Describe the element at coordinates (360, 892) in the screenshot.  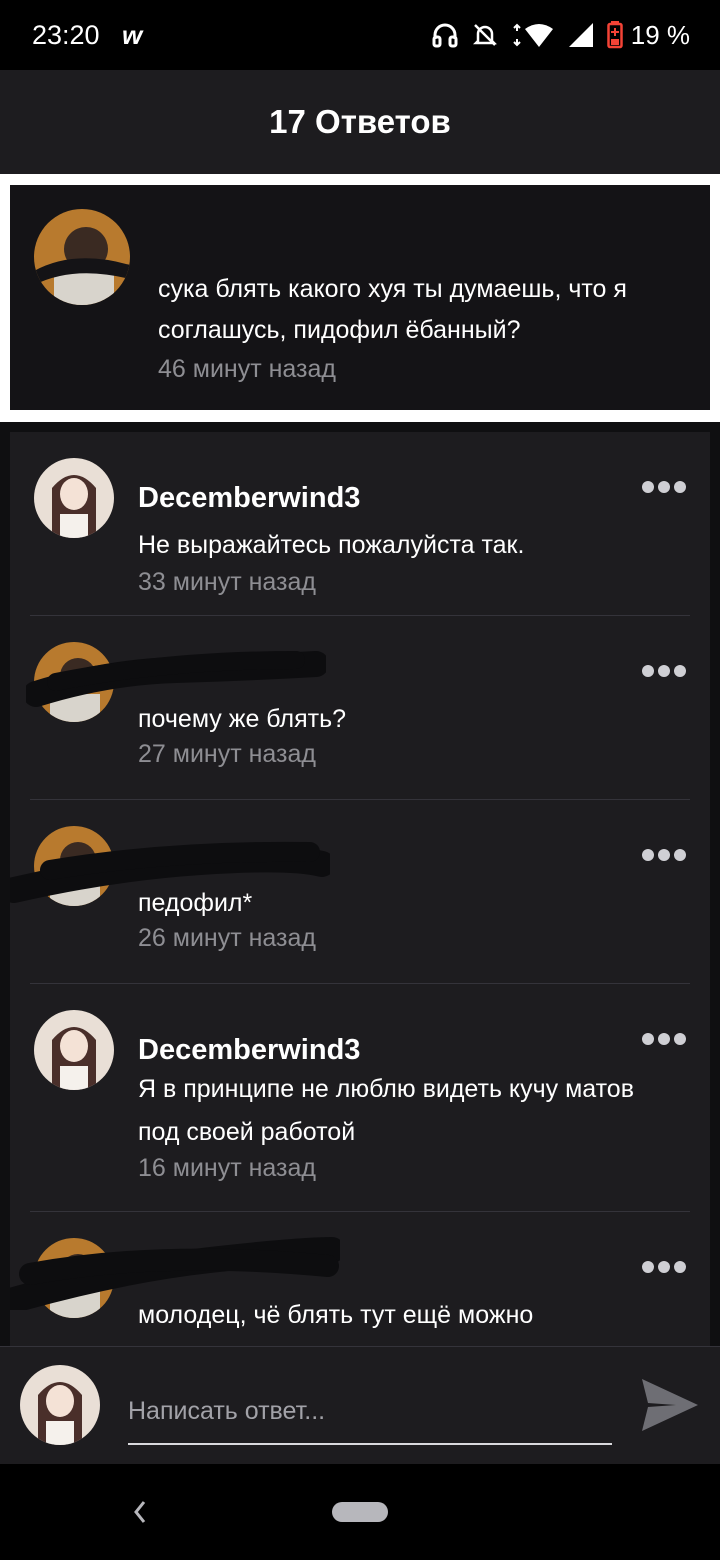
I see `list-item: педофил* 26 минут назад` at that location.